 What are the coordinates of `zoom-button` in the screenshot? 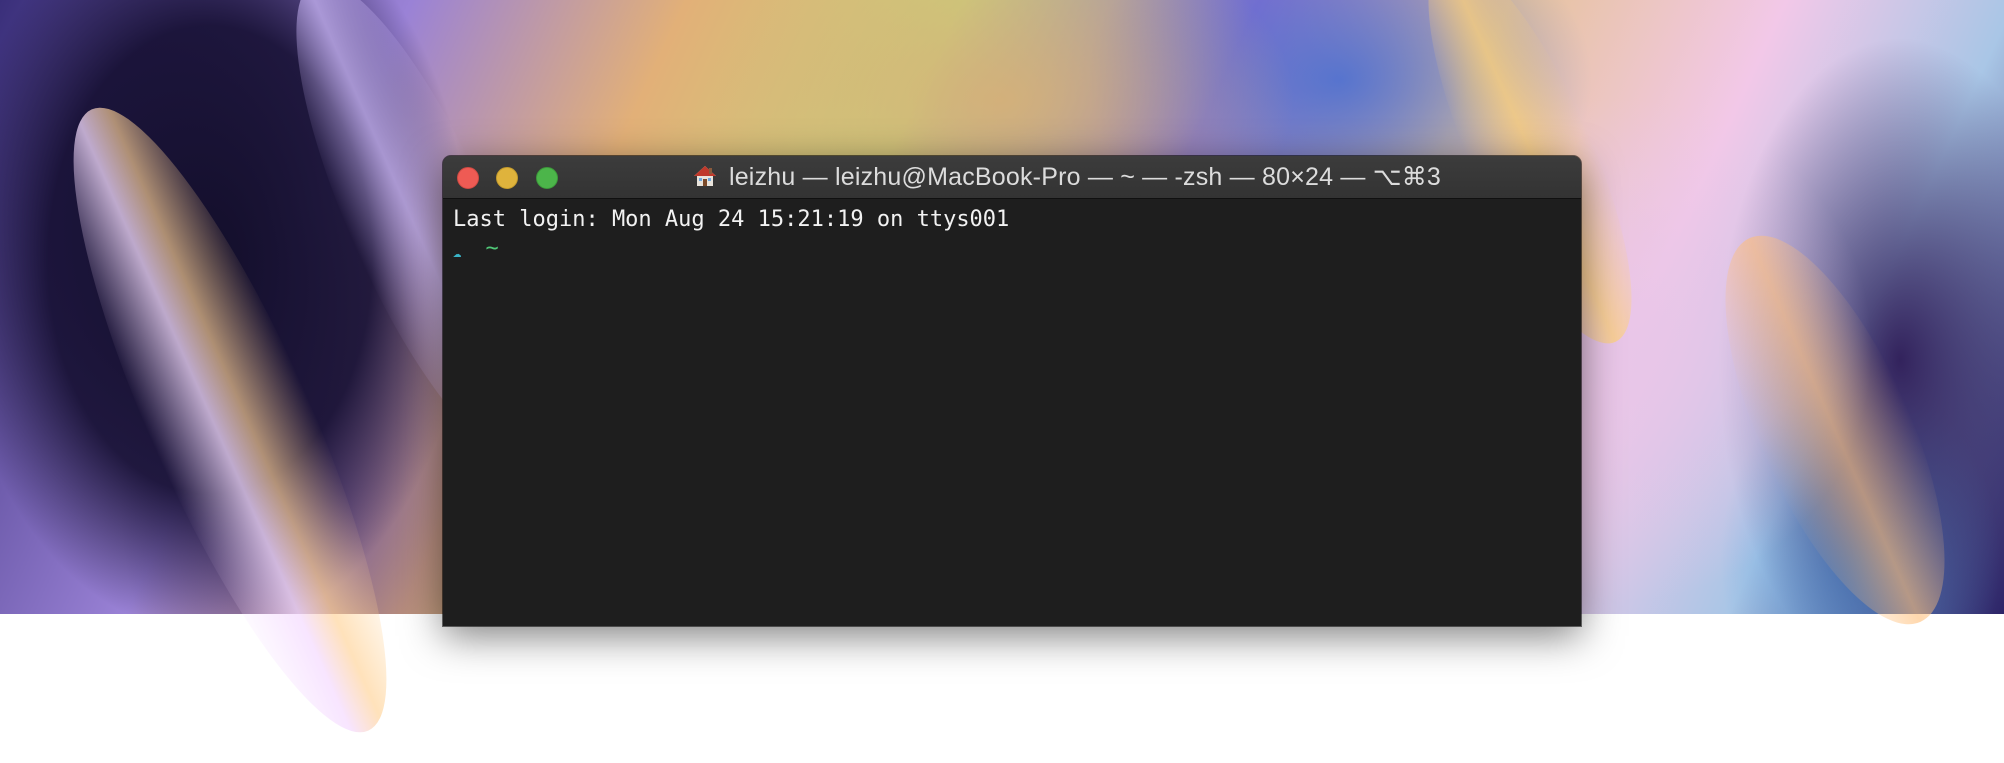 It's located at (547, 178).